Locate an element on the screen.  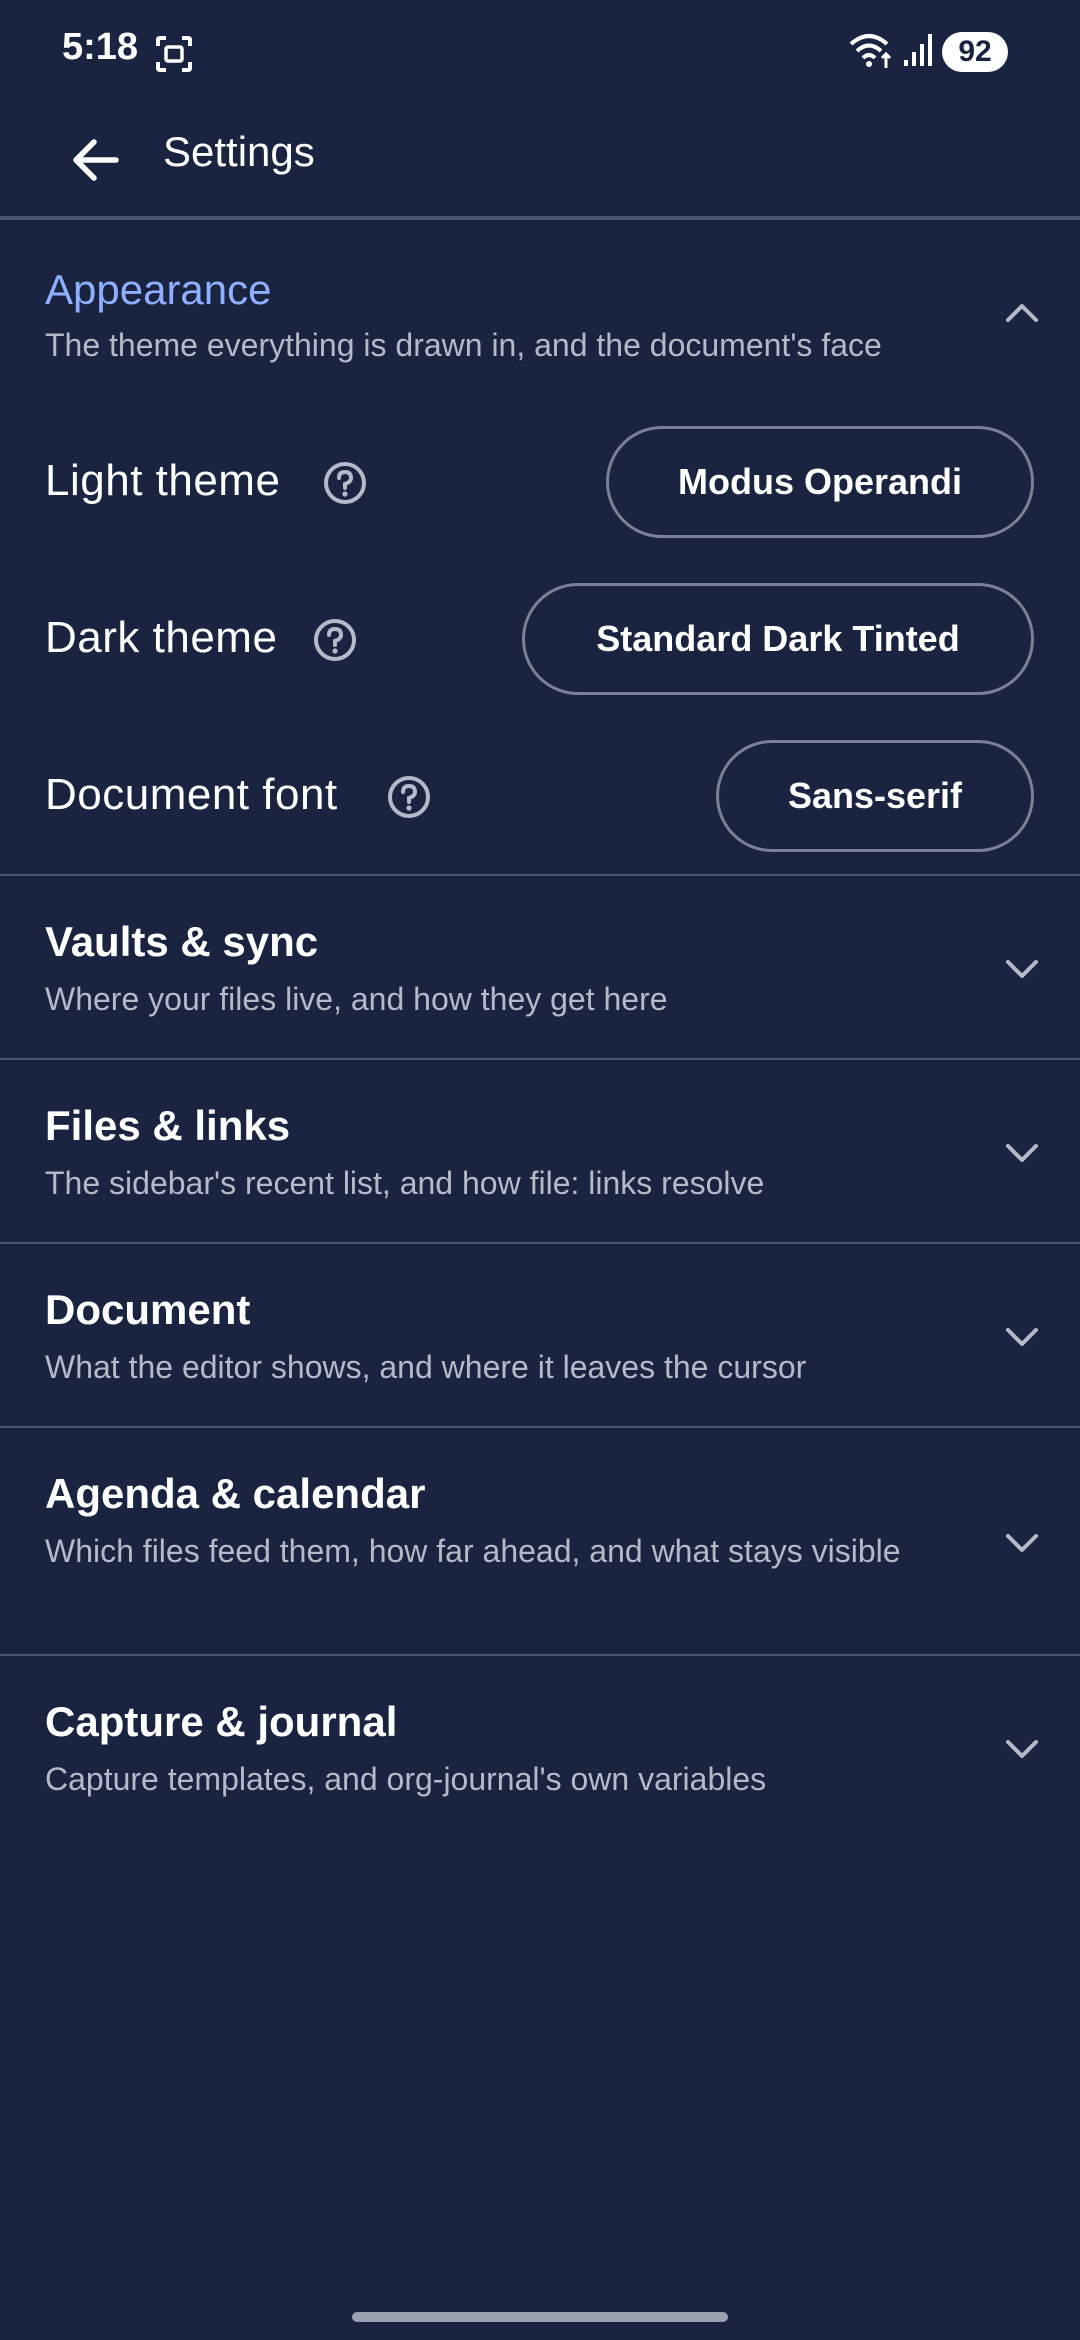
section-title: Capture & journal is located at coordinates (221, 1721).